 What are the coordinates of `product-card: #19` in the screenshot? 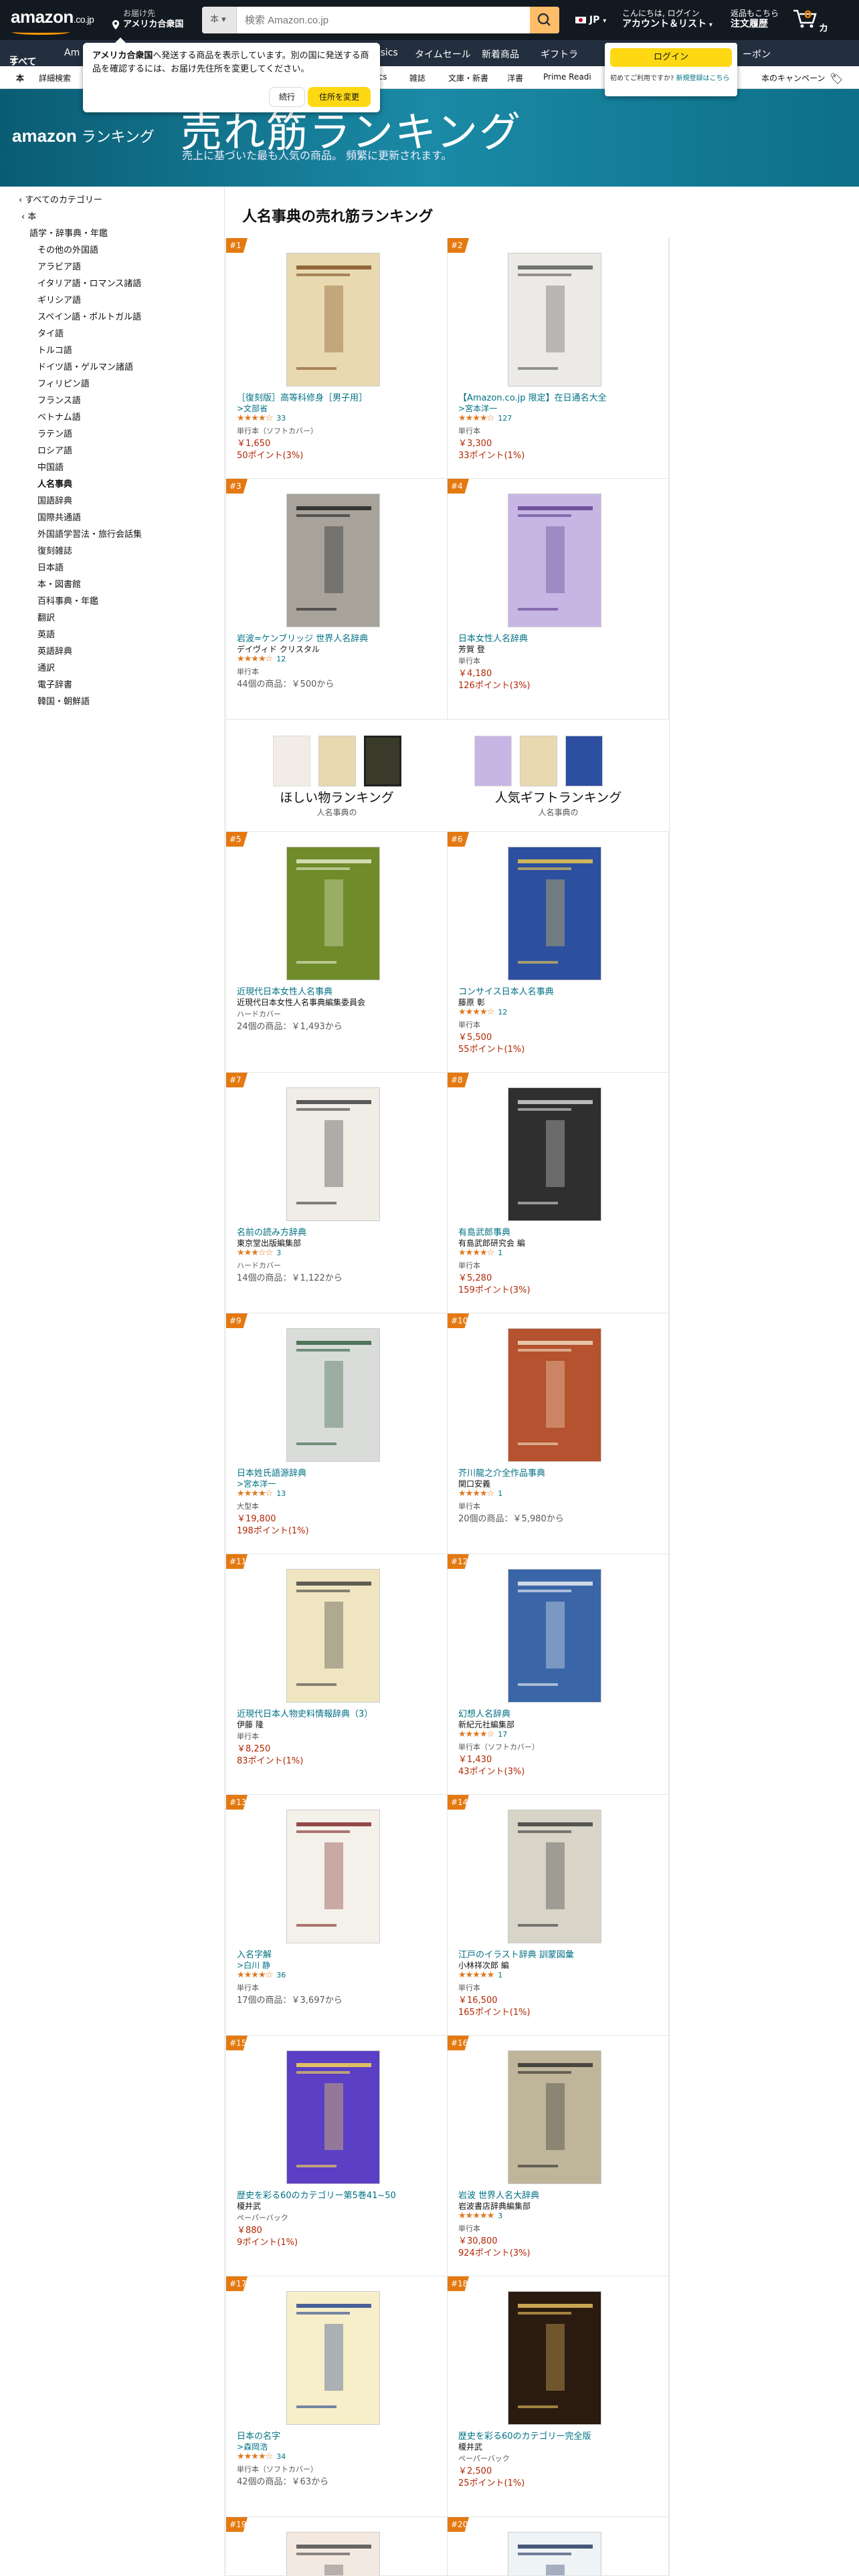 It's located at (337, 2547).